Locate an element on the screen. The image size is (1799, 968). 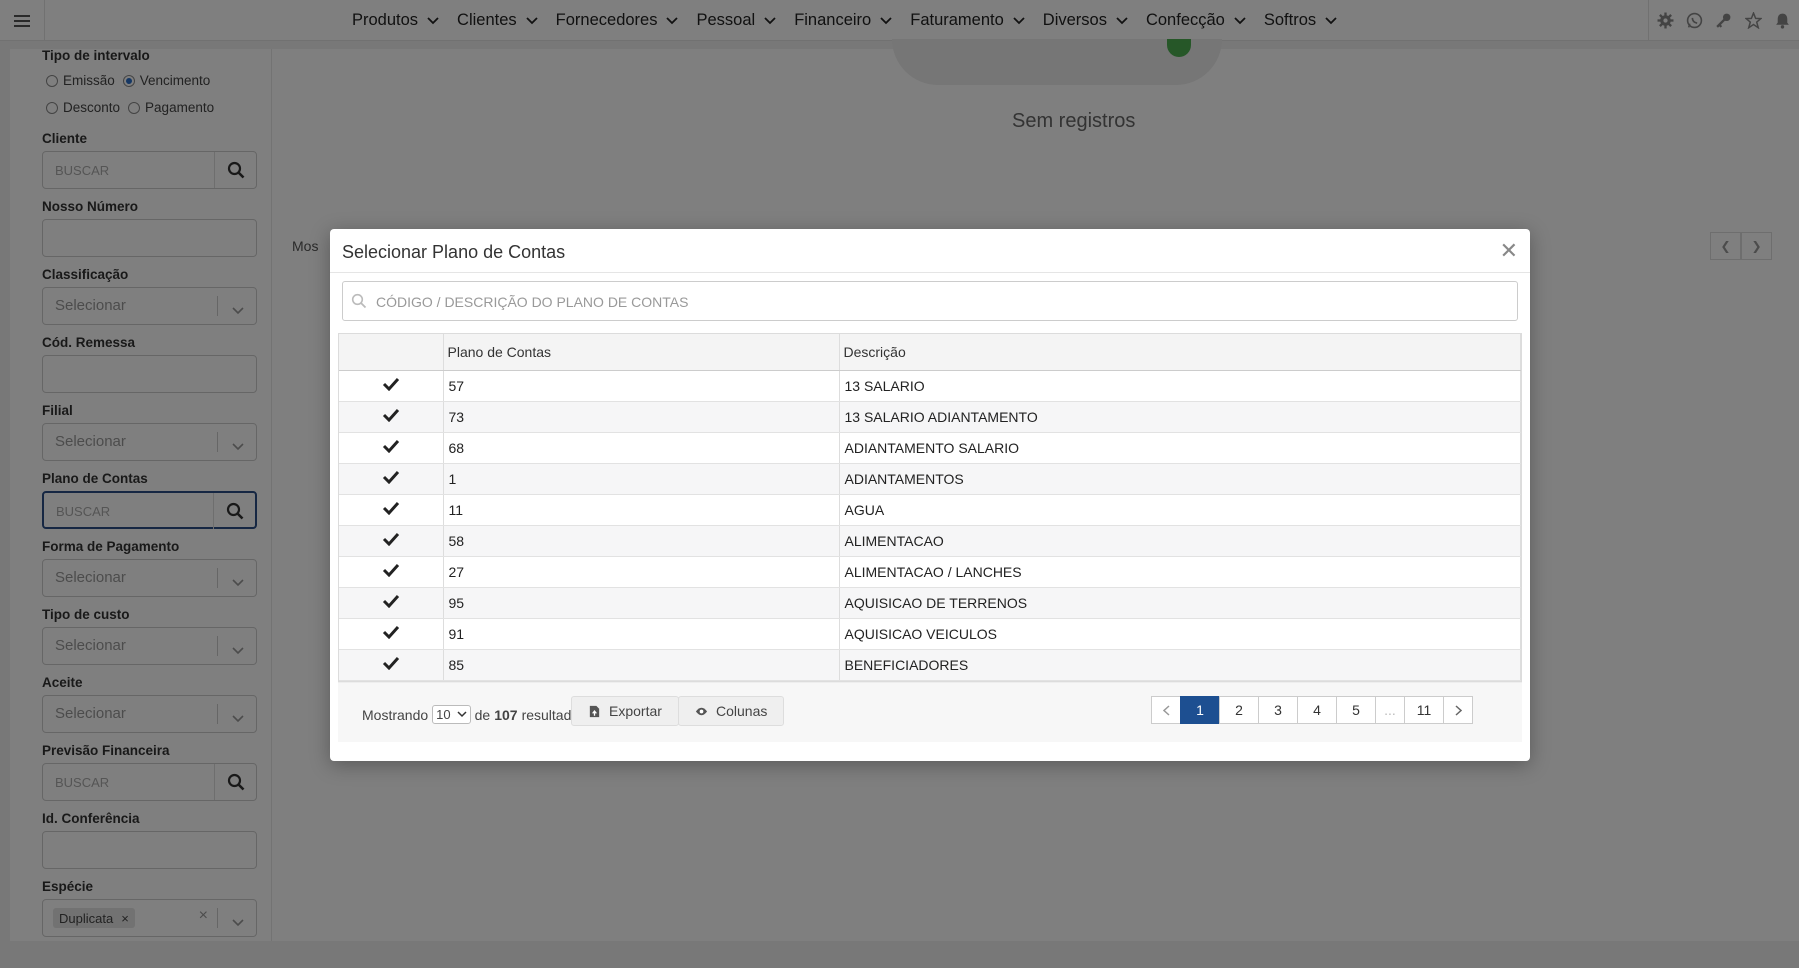
plano-search-input: CÓDIGO / DESCRIÇÃO DO PLANO DE CONTAS is located at coordinates (930, 301).